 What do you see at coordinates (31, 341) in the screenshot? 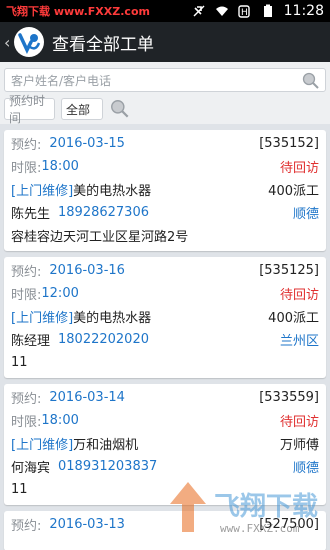
I see `customer-name: 陈经理` at bounding box center [31, 341].